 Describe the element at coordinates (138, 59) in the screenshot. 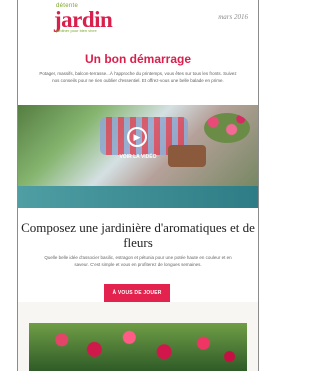

I see `headline: Un bon démarrage` at that location.